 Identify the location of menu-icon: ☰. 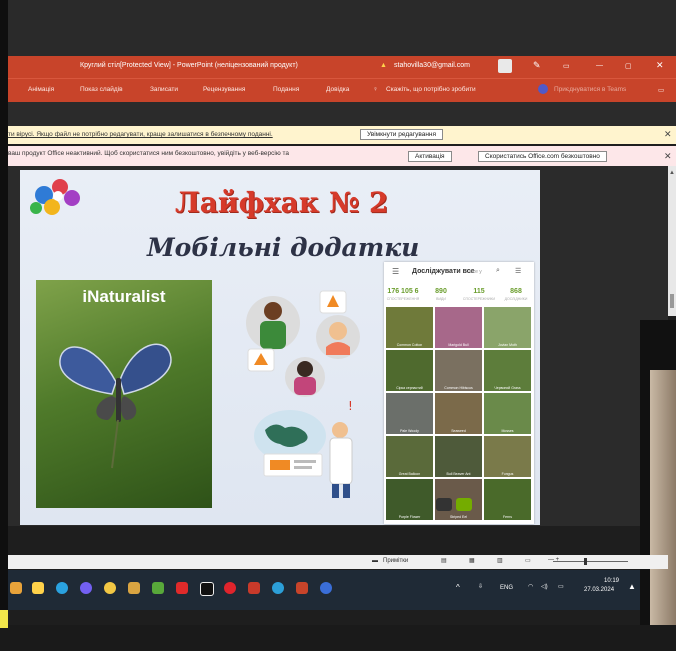
(396, 271).